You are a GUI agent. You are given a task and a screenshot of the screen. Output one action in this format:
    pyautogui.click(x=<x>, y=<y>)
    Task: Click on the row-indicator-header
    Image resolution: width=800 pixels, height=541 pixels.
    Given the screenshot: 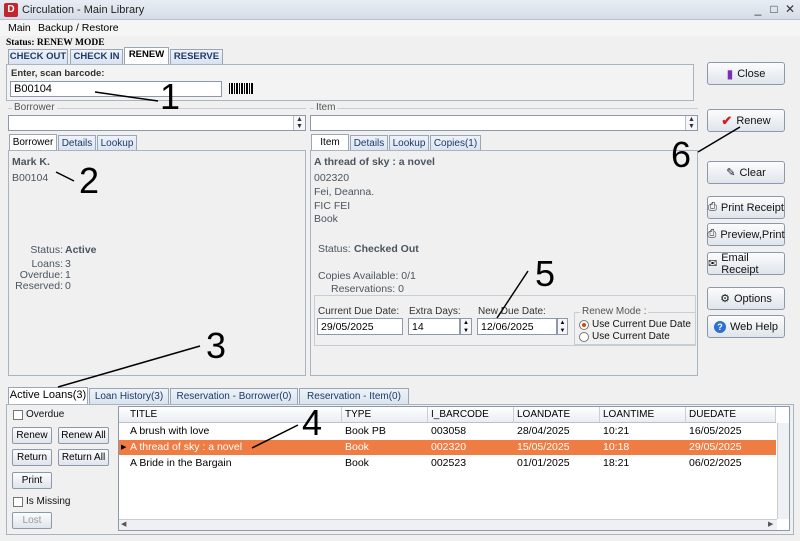 What is the action you would take?
    pyautogui.click(x=123, y=415)
    